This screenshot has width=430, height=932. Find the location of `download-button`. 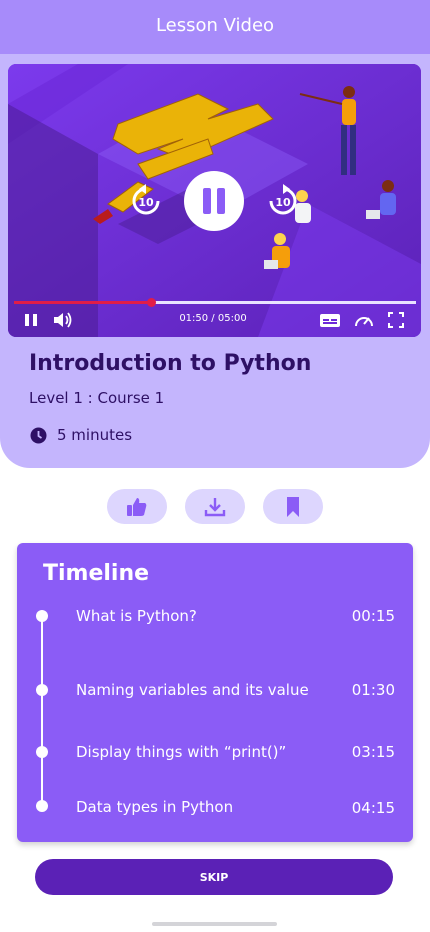

download-button is located at coordinates (215, 506).